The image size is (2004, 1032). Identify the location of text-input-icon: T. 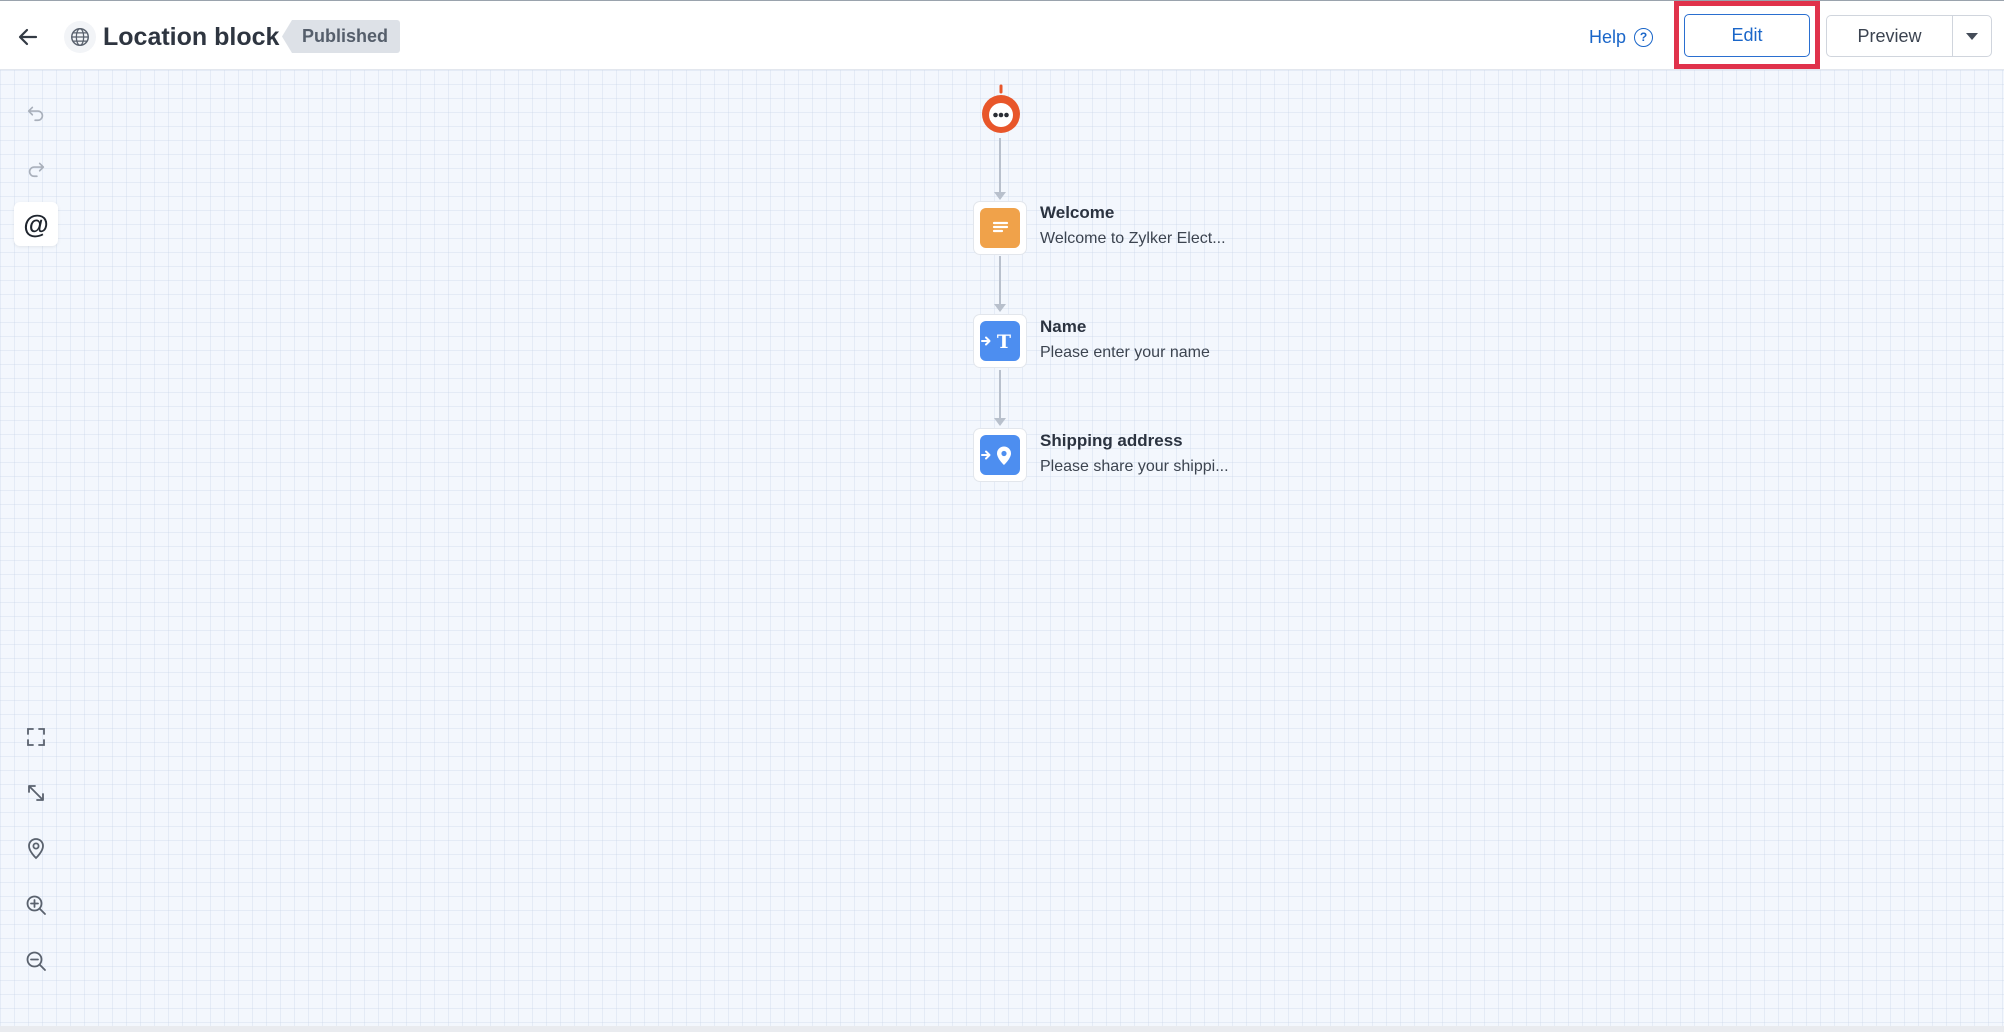
(1000, 341).